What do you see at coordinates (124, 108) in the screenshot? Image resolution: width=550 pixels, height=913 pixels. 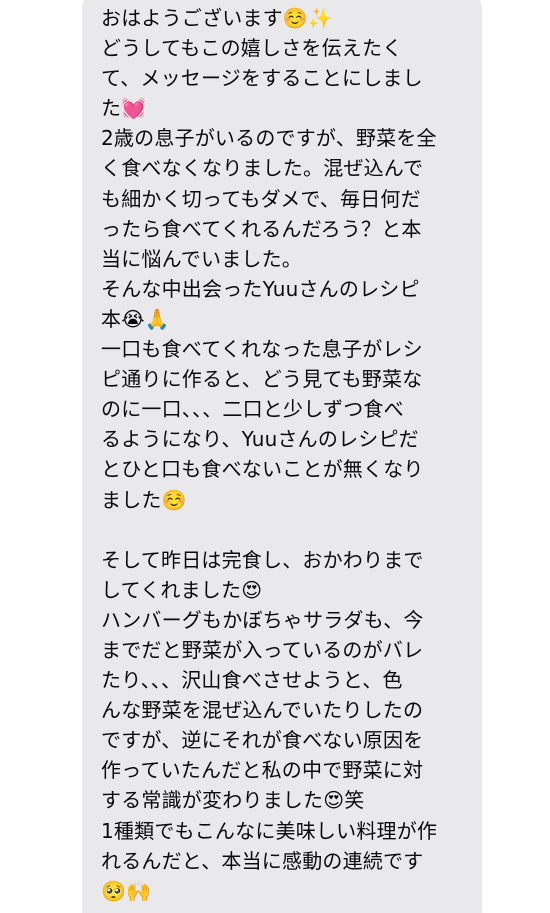 I see `message-line: た💓` at bounding box center [124, 108].